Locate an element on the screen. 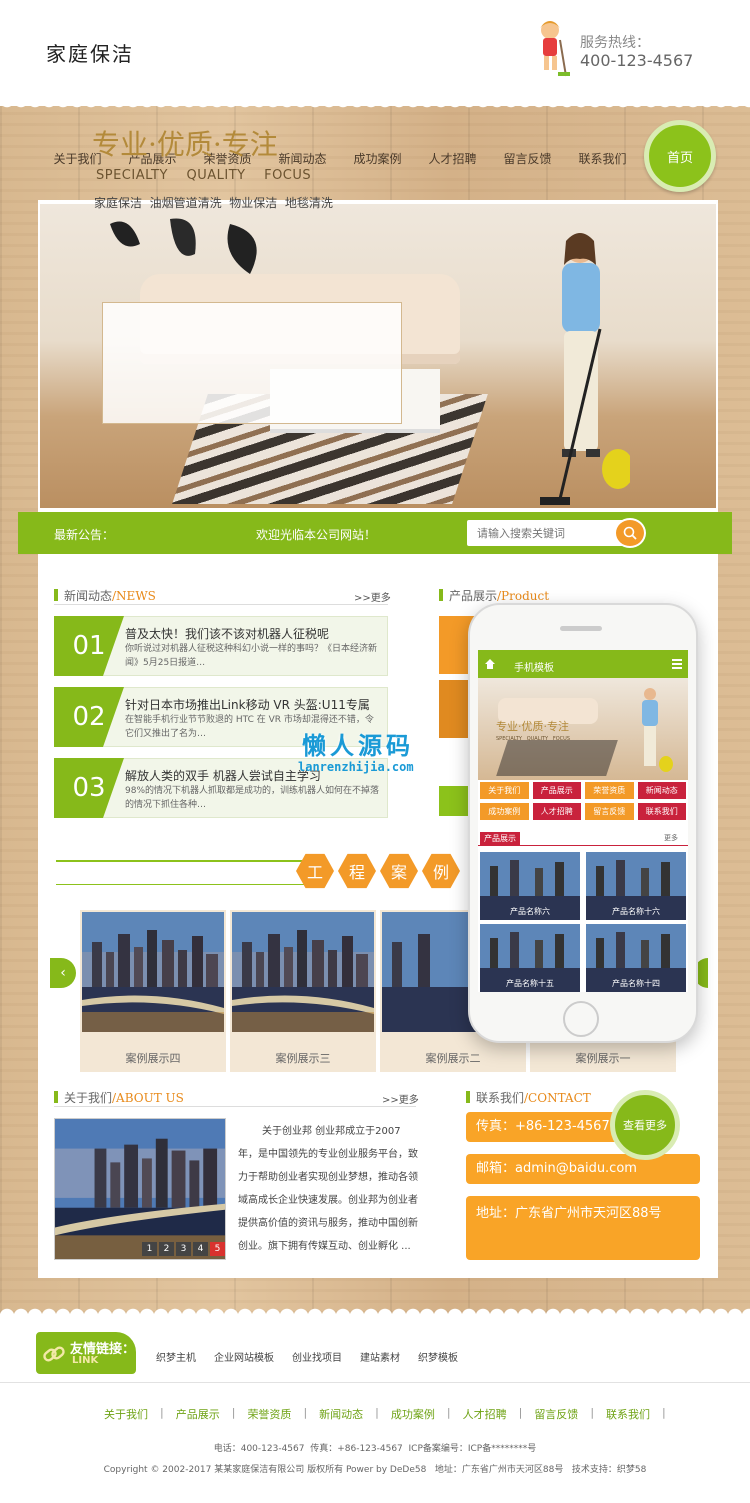  search-button is located at coordinates (630, 533).